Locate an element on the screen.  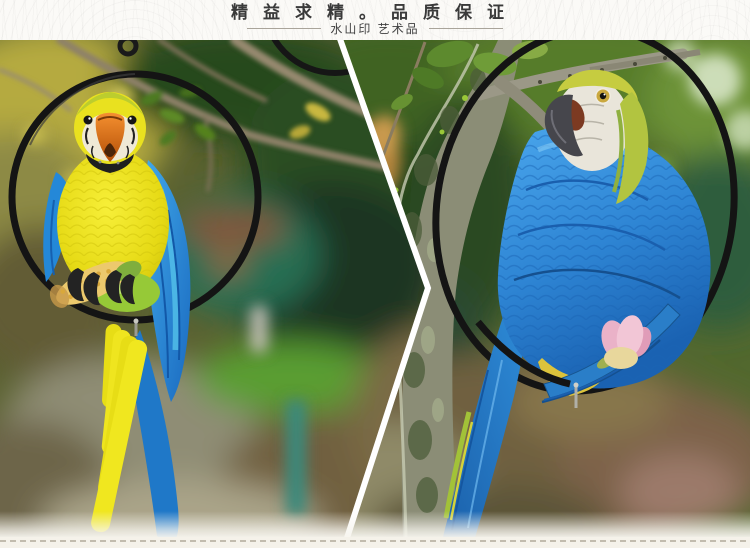
perforation-line is located at coordinates (375, 541).